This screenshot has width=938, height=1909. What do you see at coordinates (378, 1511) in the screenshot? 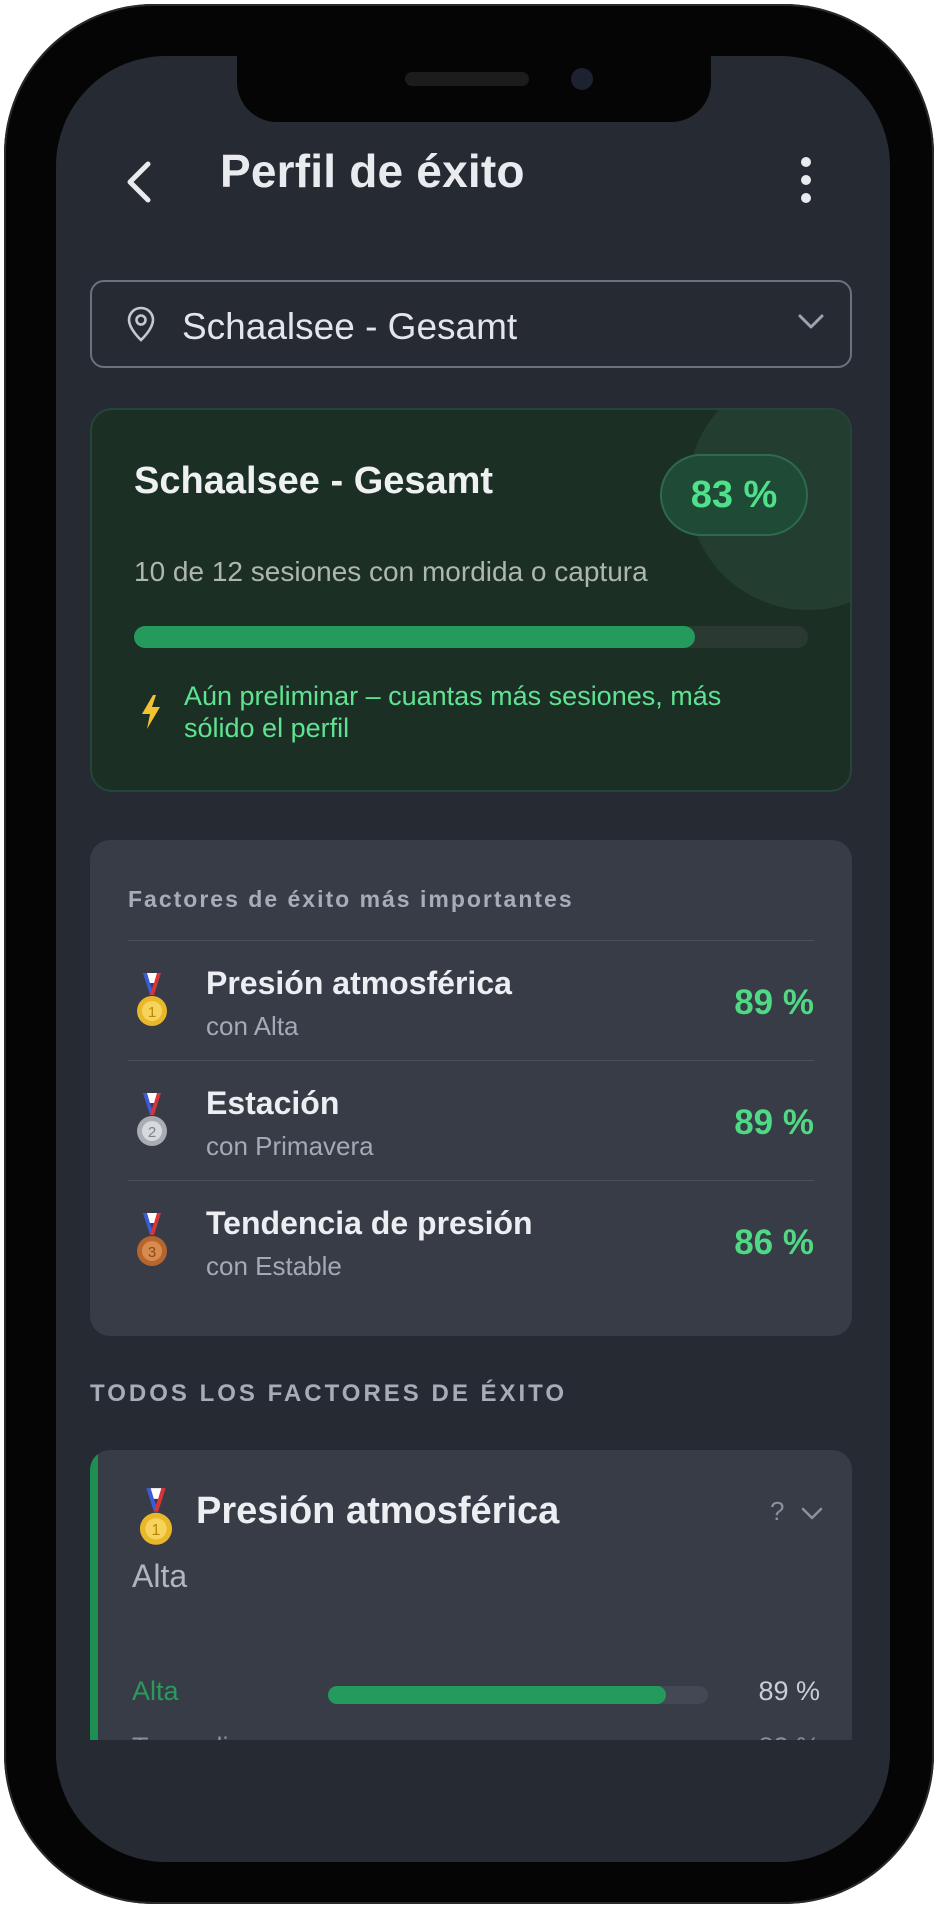
I see `detail-factor-title: Presión atmosférica` at bounding box center [378, 1511].